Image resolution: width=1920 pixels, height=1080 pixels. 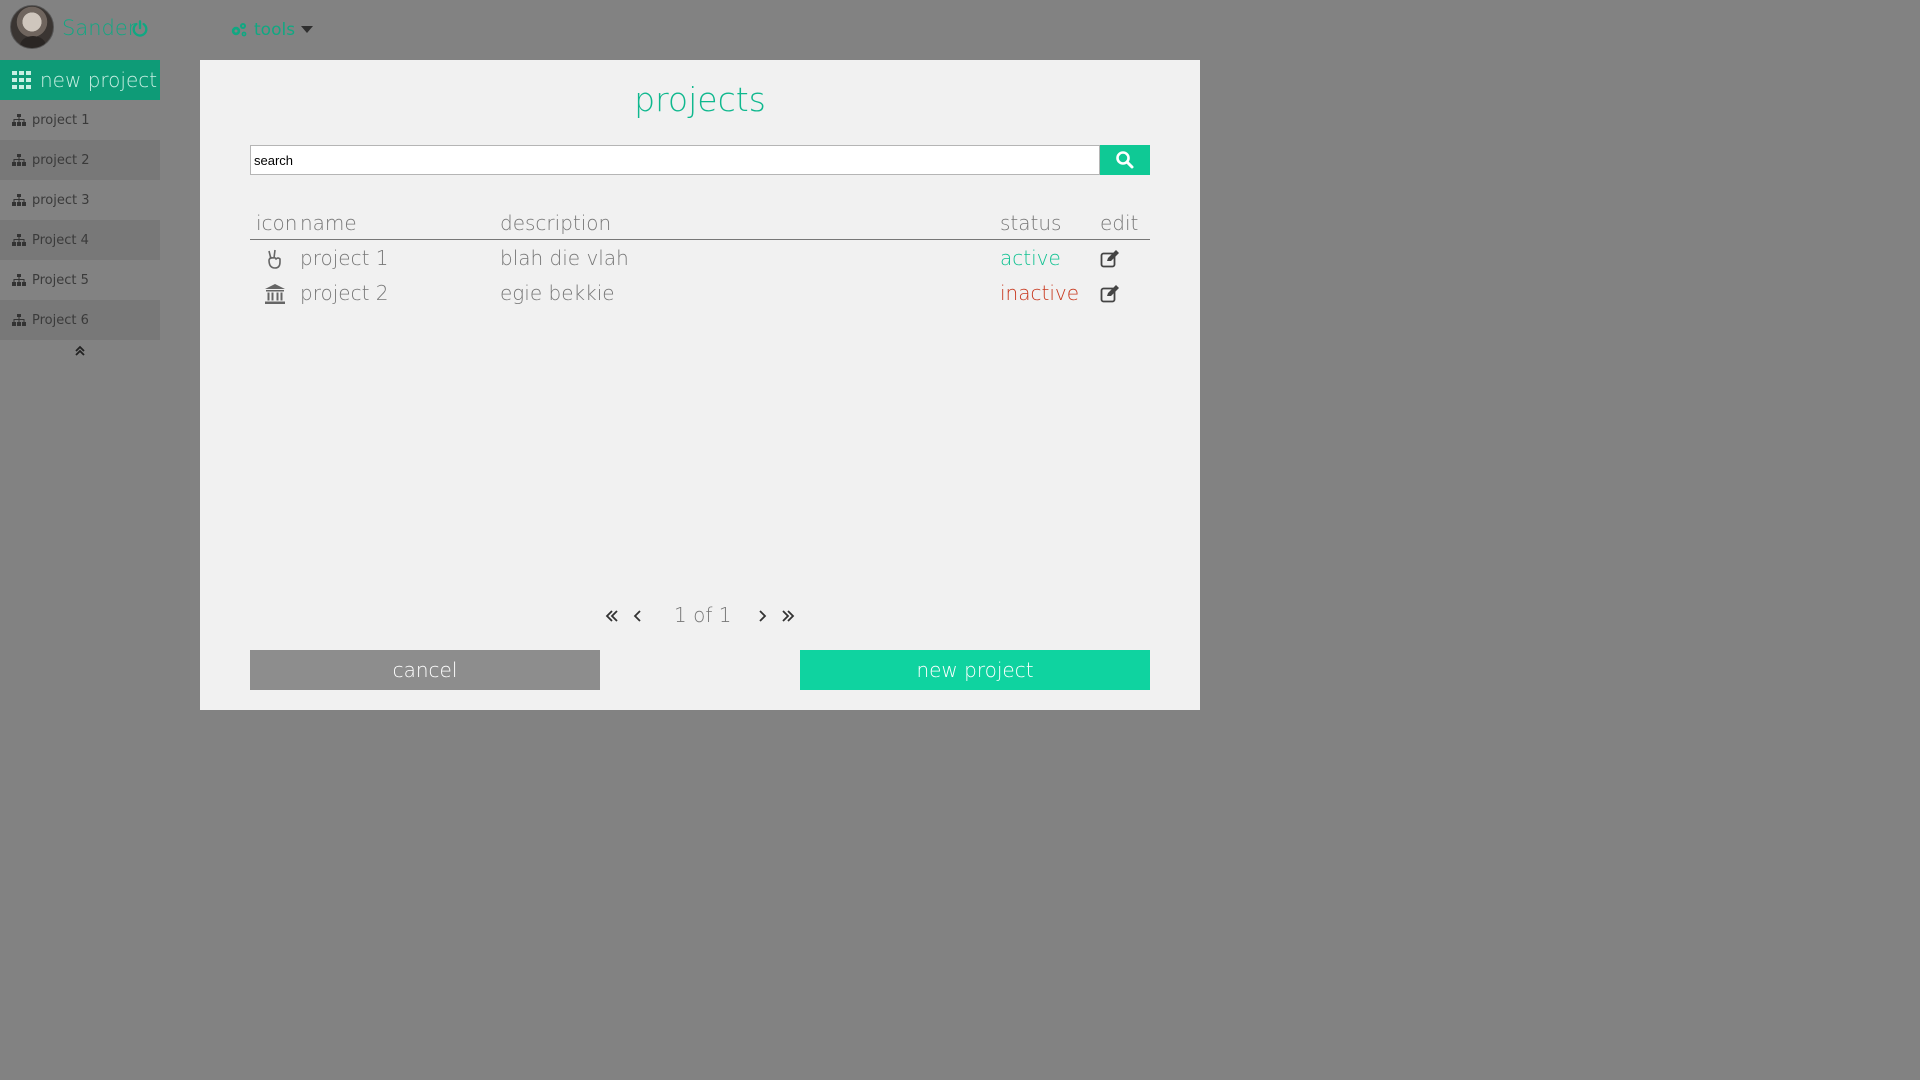 I want to click on table-row: project 1 blah die vlah active, so click(x=700, y=257).